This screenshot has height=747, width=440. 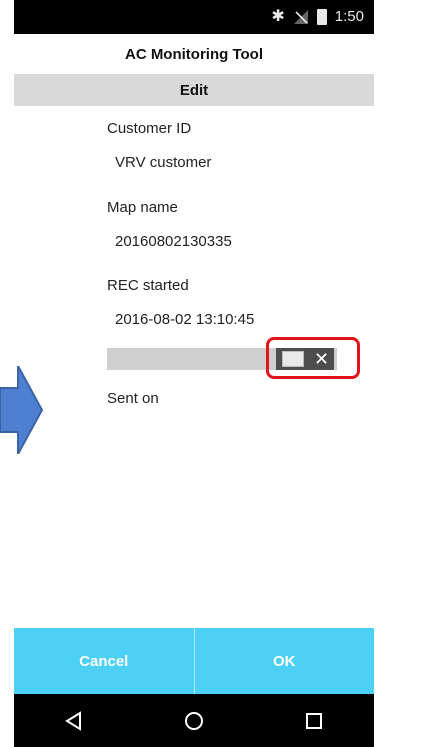 I want to click on rec-started-label: REC started, so click(x=148, y=285).